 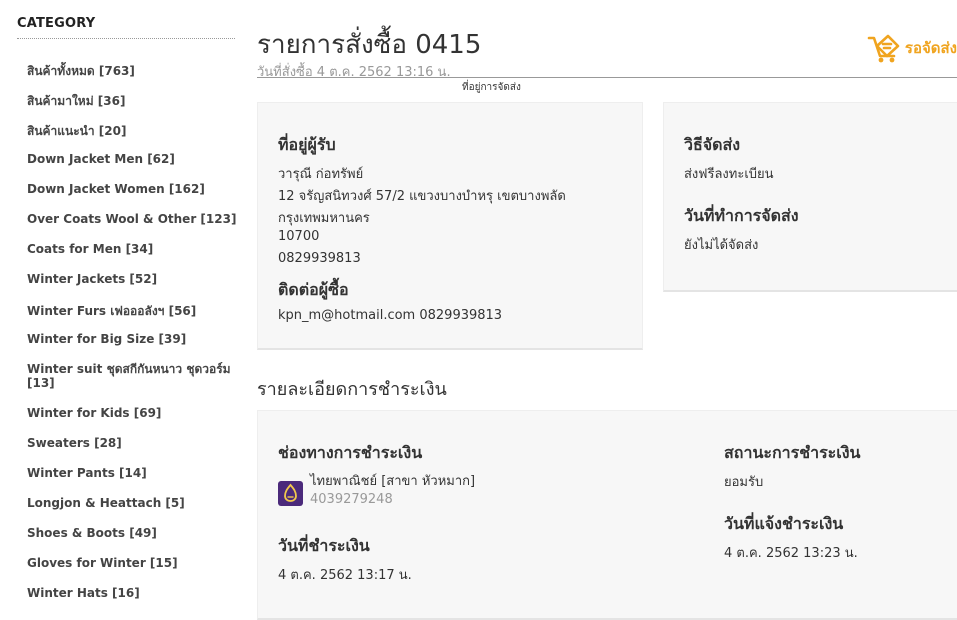 What do you see at coordinates (92, 533) in the screenshot?
I see `category-item: Shoes & Boots [49]` at bounding box center [92, 533].